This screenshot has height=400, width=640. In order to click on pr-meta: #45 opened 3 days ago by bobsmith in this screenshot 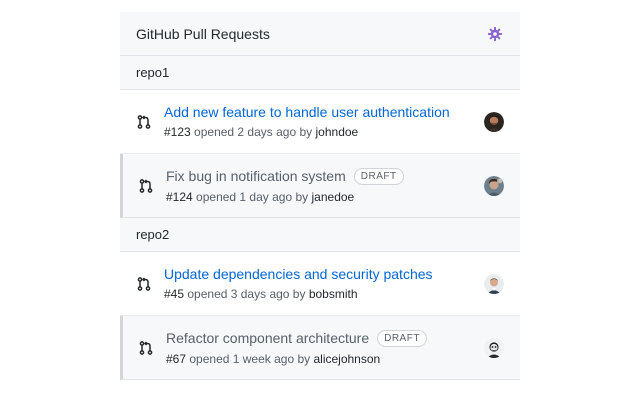, I will do `click(320, 294)`.